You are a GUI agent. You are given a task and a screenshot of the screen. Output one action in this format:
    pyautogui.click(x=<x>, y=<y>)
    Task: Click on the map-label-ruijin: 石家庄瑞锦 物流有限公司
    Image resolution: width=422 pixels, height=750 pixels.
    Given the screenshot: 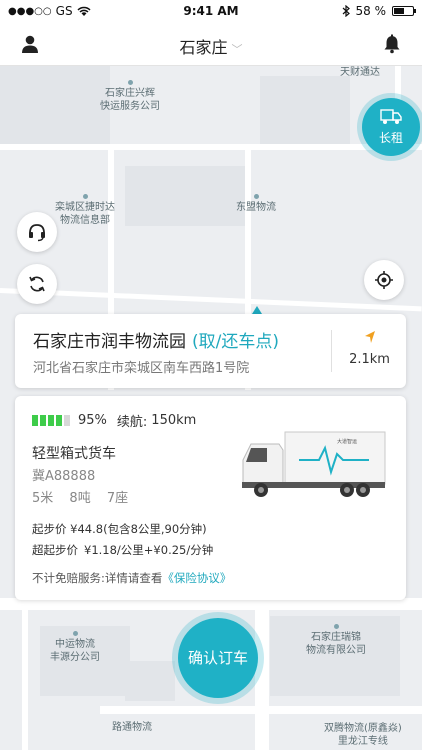 What is the action you would take?
    pyautogui.click(x=336, y=640)
    